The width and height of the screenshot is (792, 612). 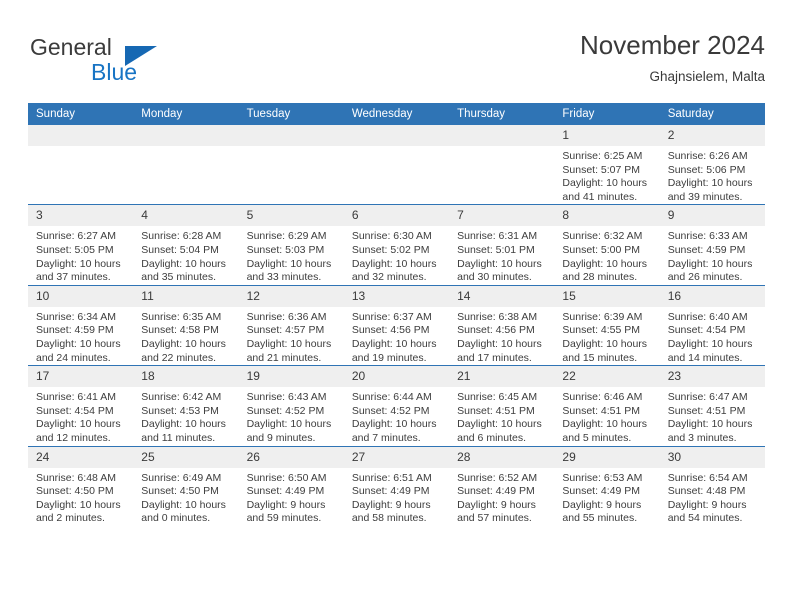 What do you see at coordinates (81, 457) in the screenshot?
I see `day-number: 24` at bounding box center [81, 457].